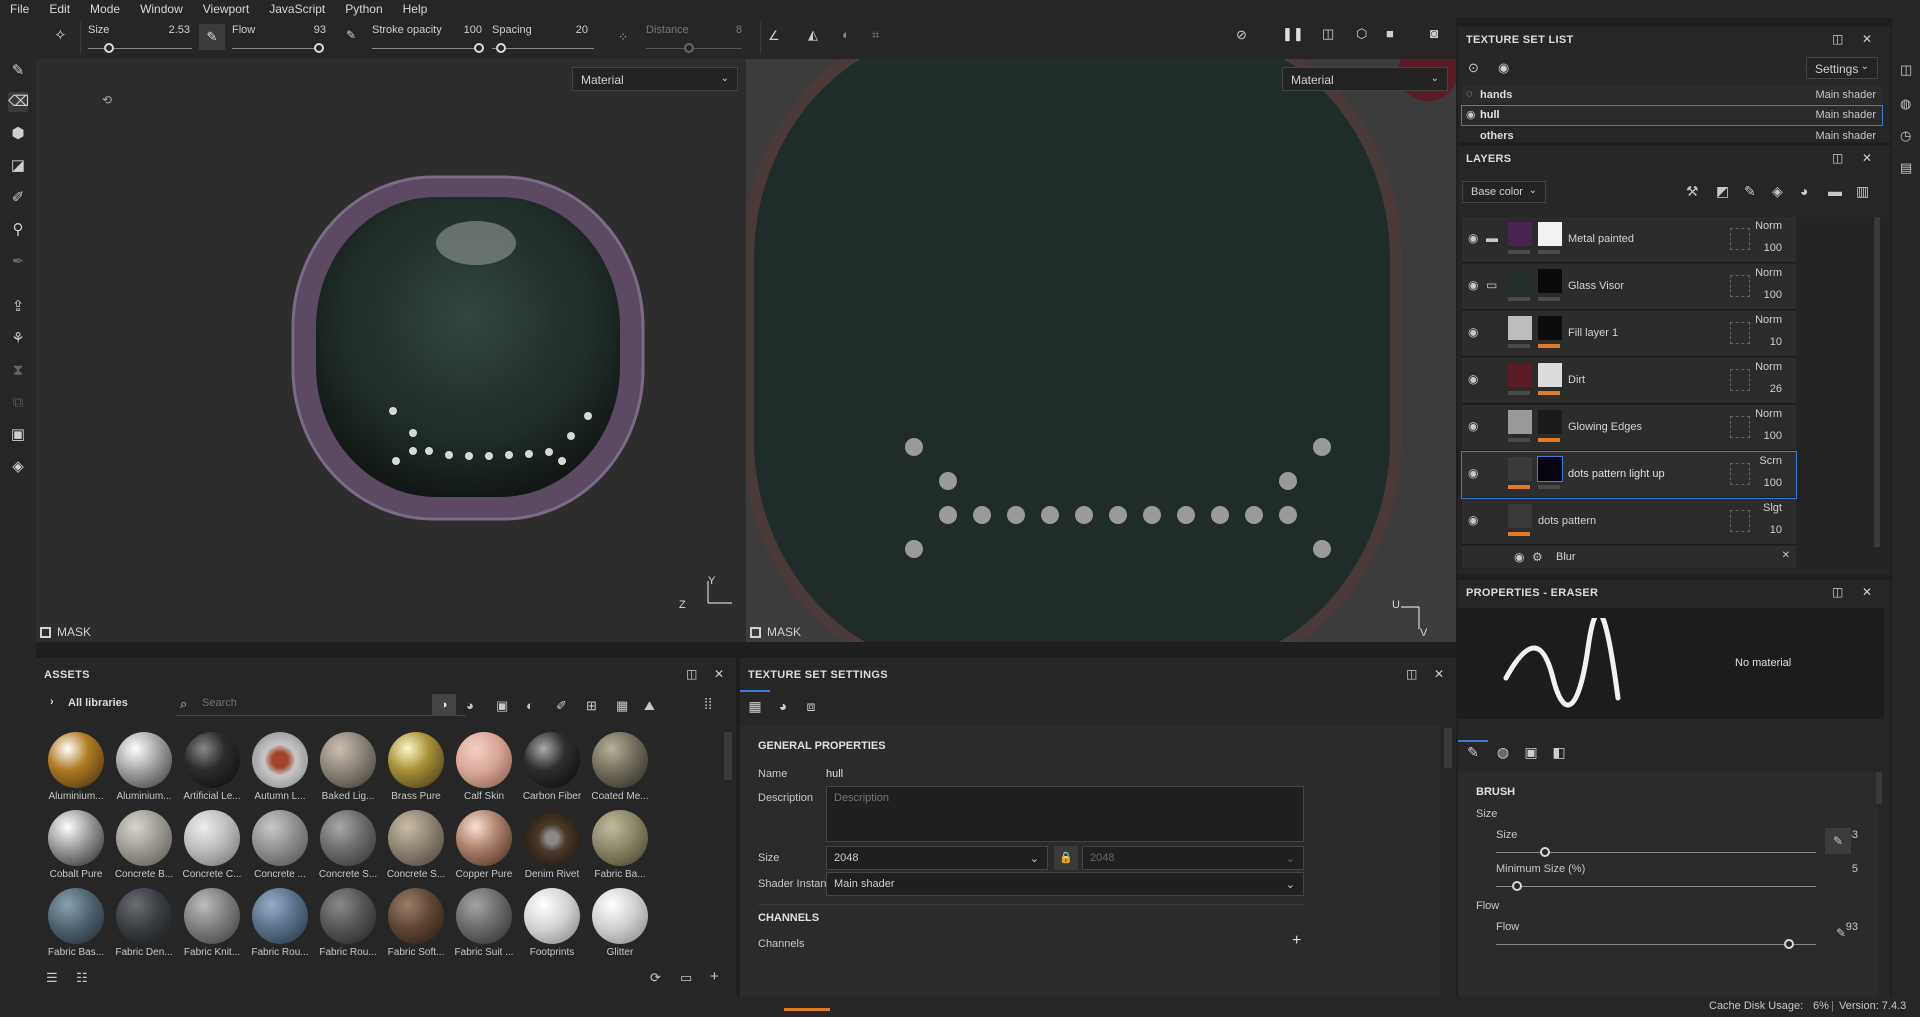 The image size is (1920, 1017). Describe the element at coordinates (1629, 287) in the screenshot. I see `layer-row: ◉ ▭ Glass Visor Norm 100` at that location.